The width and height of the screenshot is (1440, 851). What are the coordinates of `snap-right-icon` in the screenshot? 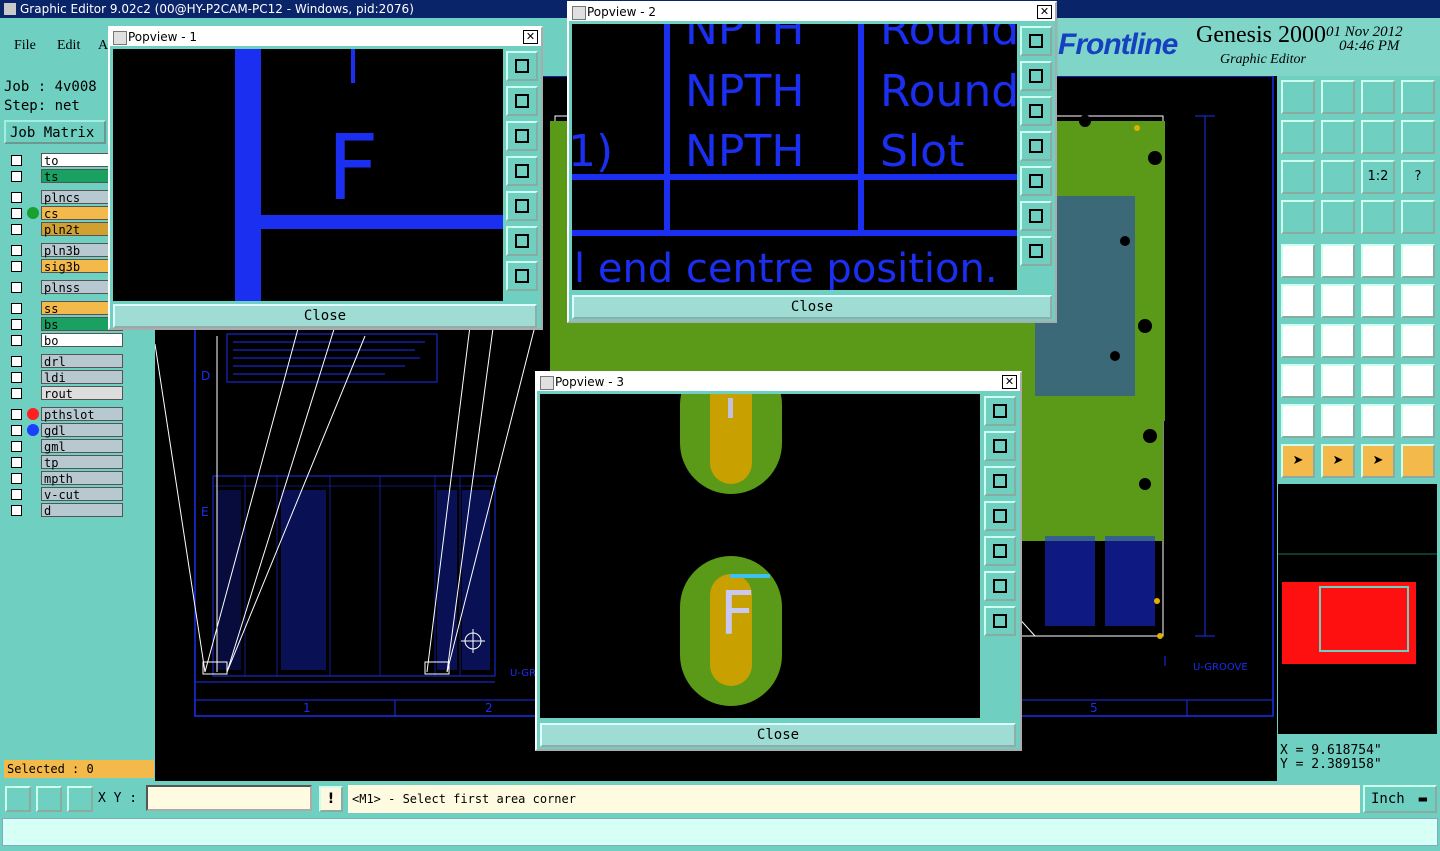 It's located at (1338, 137).